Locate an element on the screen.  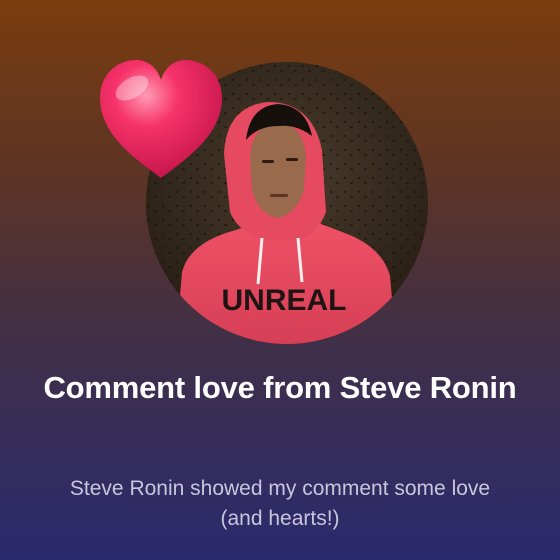
notification-title: Comment love from Steve Ronin is located at coordinates (280, 387).